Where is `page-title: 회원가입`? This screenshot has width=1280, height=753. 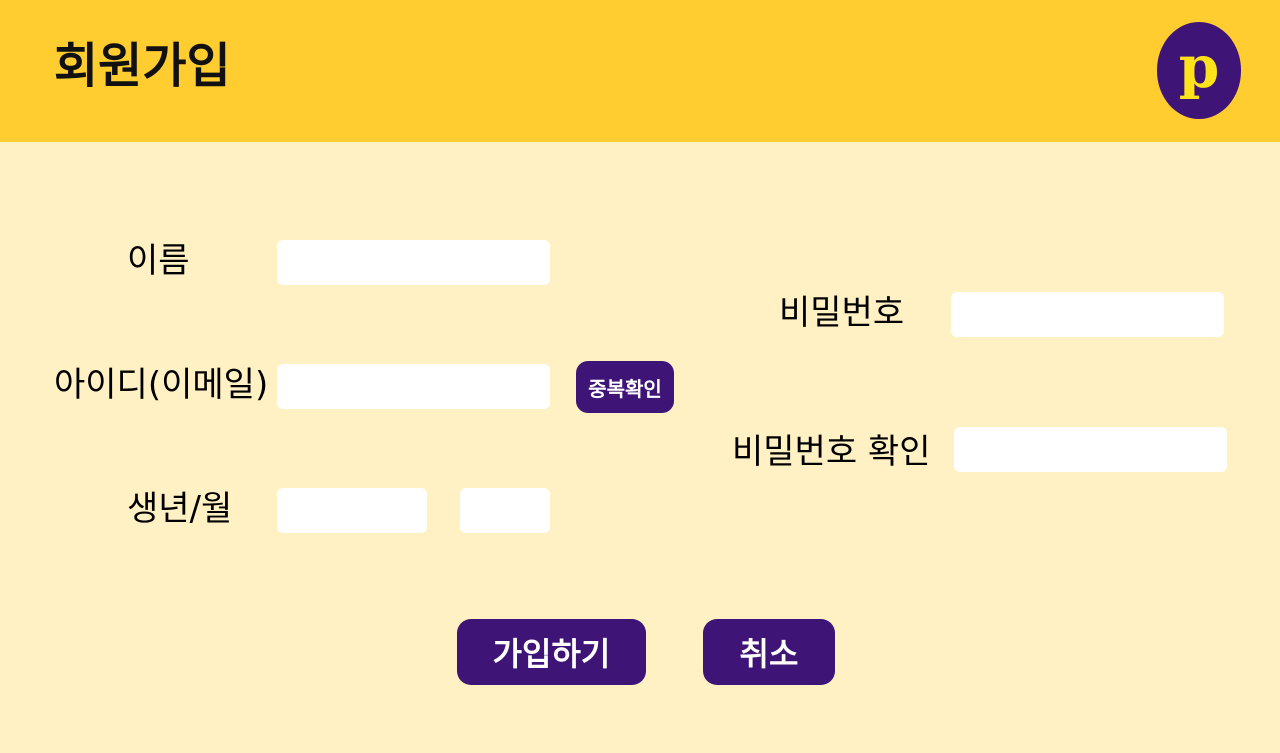 page-title: 회원가입 is located at coordinates (142, 66).